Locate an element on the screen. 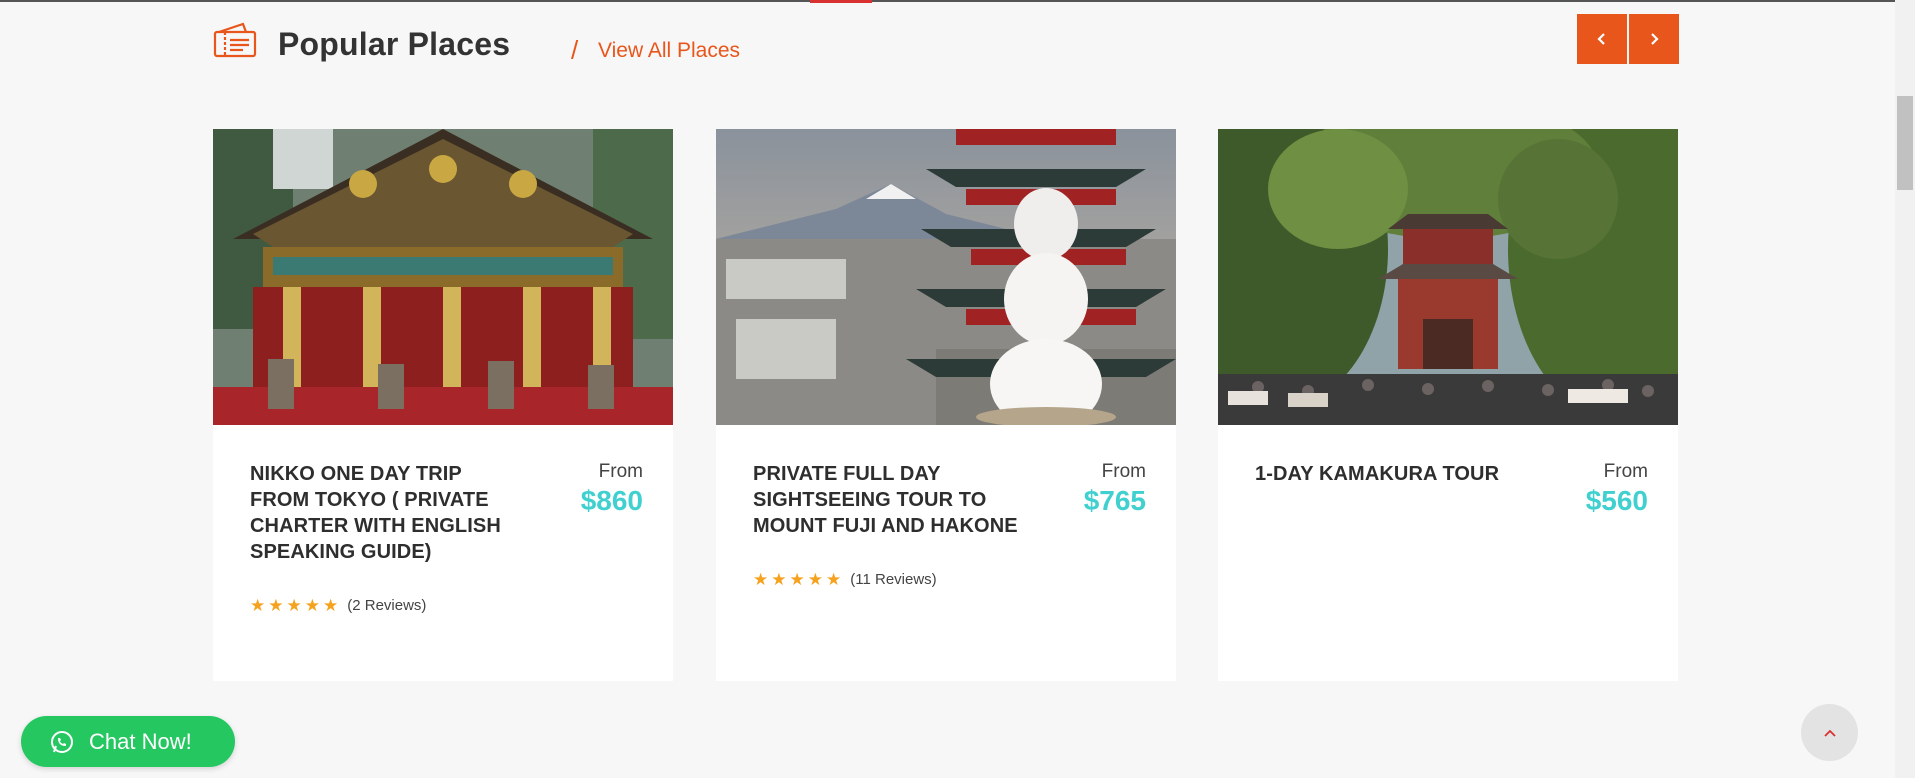  price-box: From $560 is located at coordinates (1617, 489).